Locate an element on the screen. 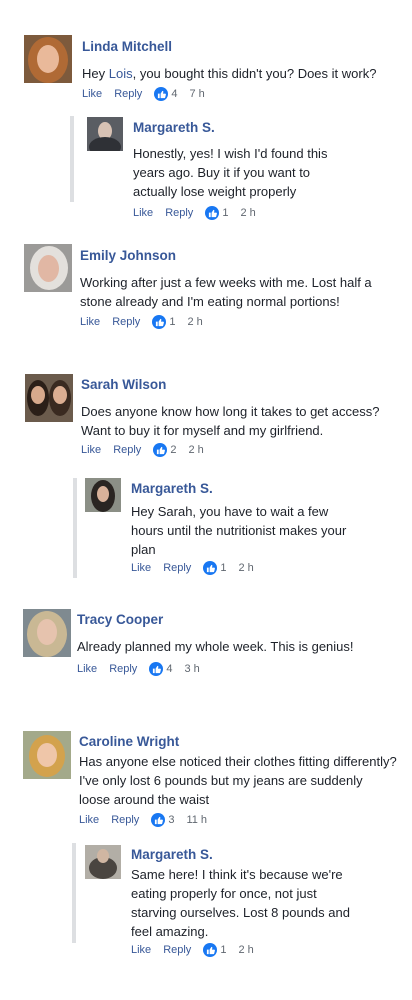  timestamp: 7 h is located at coordinates (197, 94).